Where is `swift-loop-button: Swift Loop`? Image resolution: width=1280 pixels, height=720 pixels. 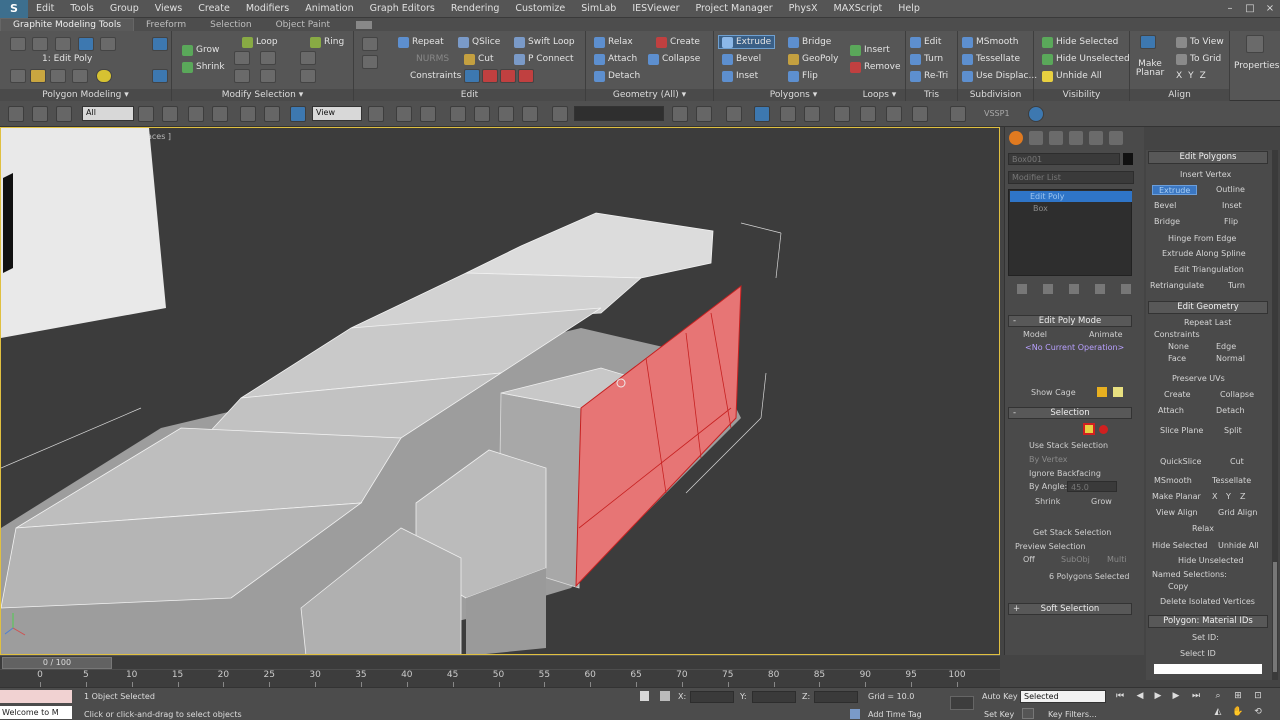
swift-loop-button: Swift Loop is located at coordinates (544, 42).